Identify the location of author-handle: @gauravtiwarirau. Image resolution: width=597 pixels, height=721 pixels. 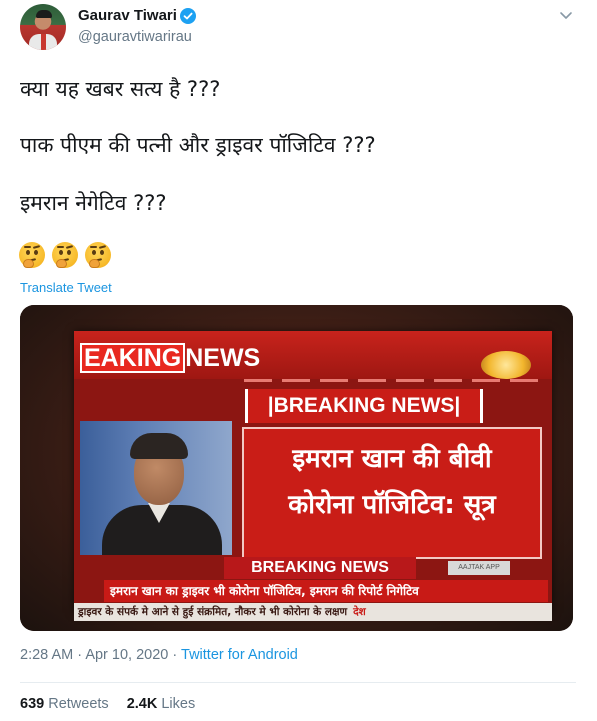
(135, 37).